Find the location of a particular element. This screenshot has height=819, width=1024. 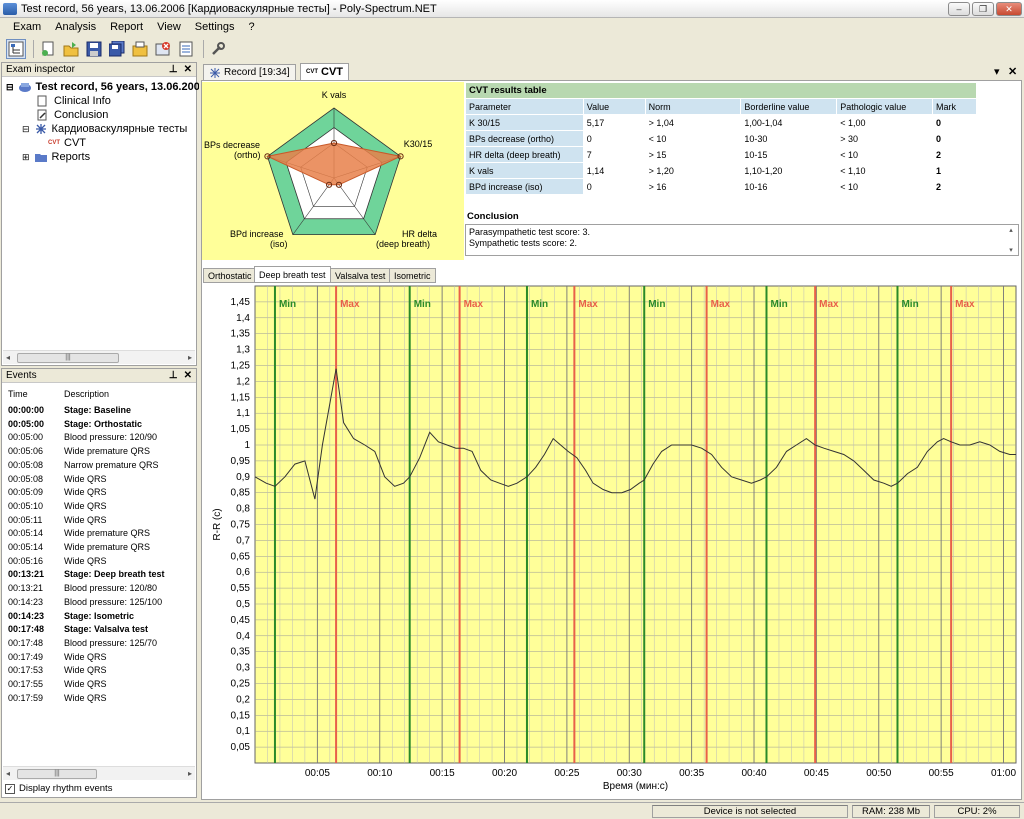

event-time: 00:05:16 is located at coordinates (26, 560).